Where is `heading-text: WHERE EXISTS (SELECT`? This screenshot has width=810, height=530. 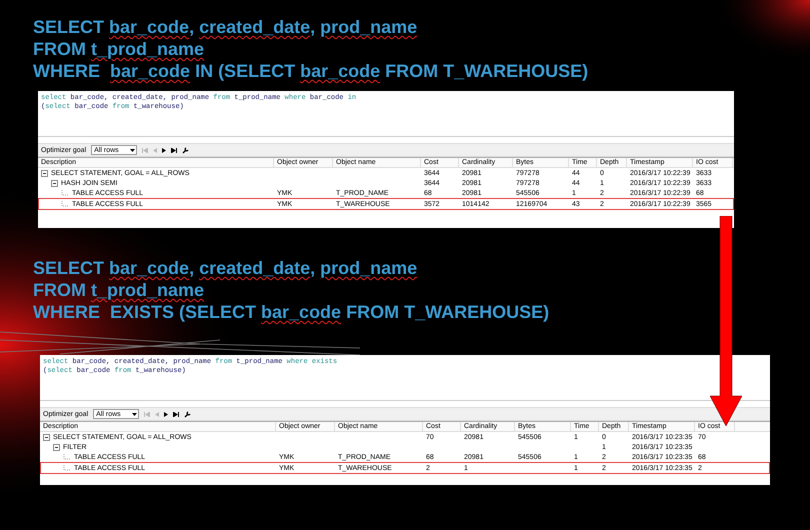 heading-text: WHERE EXISTS (SELECT is located at coordinates (145, 312).